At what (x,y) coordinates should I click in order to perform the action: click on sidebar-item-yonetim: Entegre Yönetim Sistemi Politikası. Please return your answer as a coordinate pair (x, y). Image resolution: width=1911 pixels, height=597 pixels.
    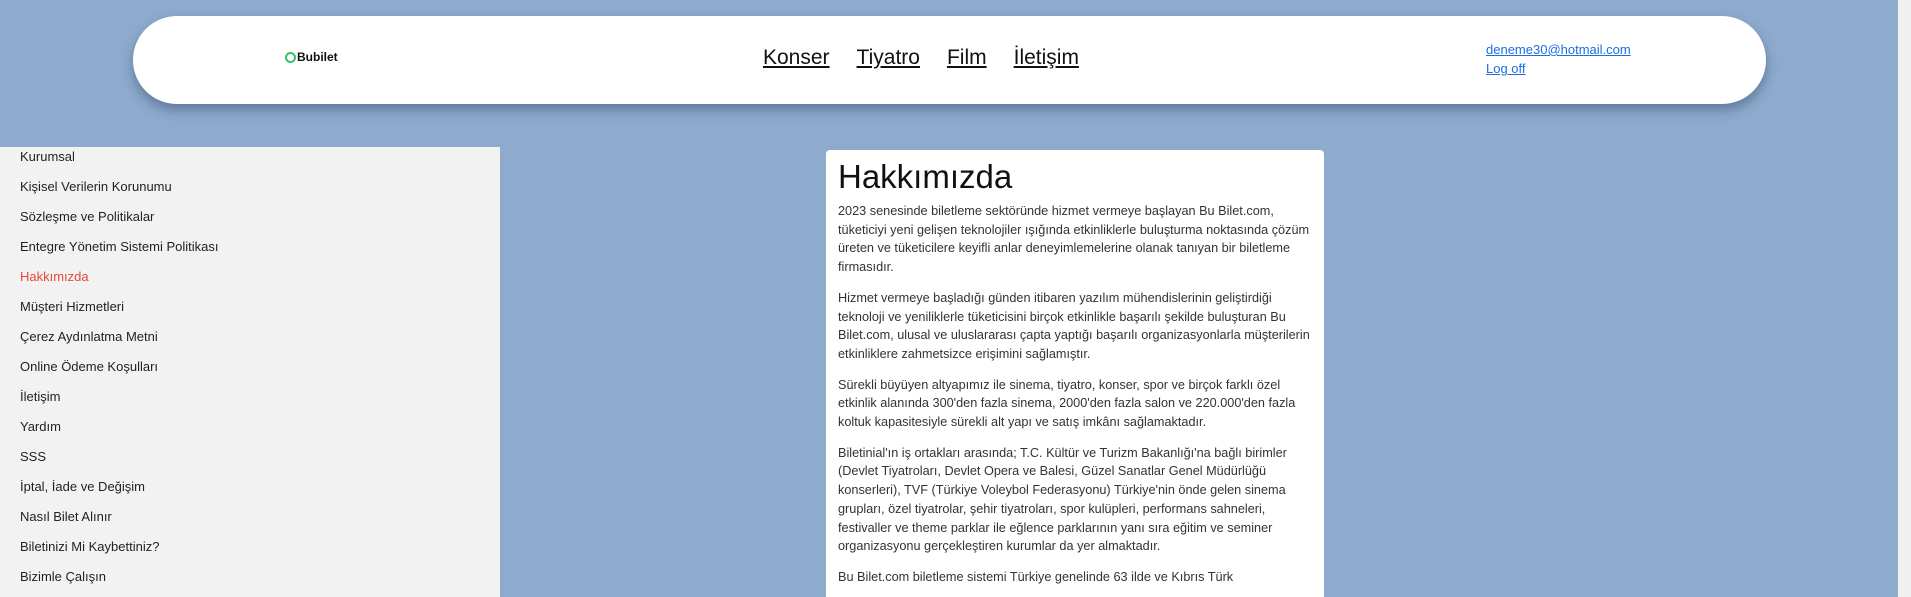
    Looking at the image, I should click on (250, 247).